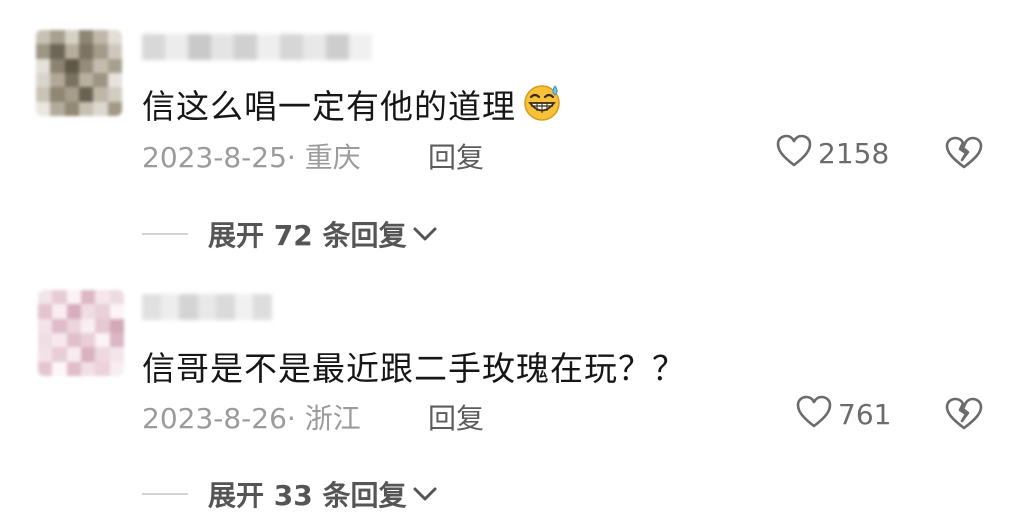 The height and width of the screenshot is (532, 1024). I want to click on like-button: 761, so click(843, 414).